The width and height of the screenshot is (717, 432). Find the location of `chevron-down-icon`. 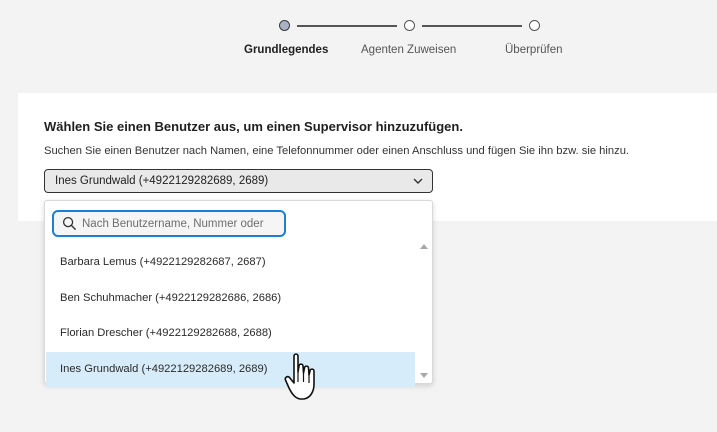

chevron-down-icon is located at coordinates (418, 181).